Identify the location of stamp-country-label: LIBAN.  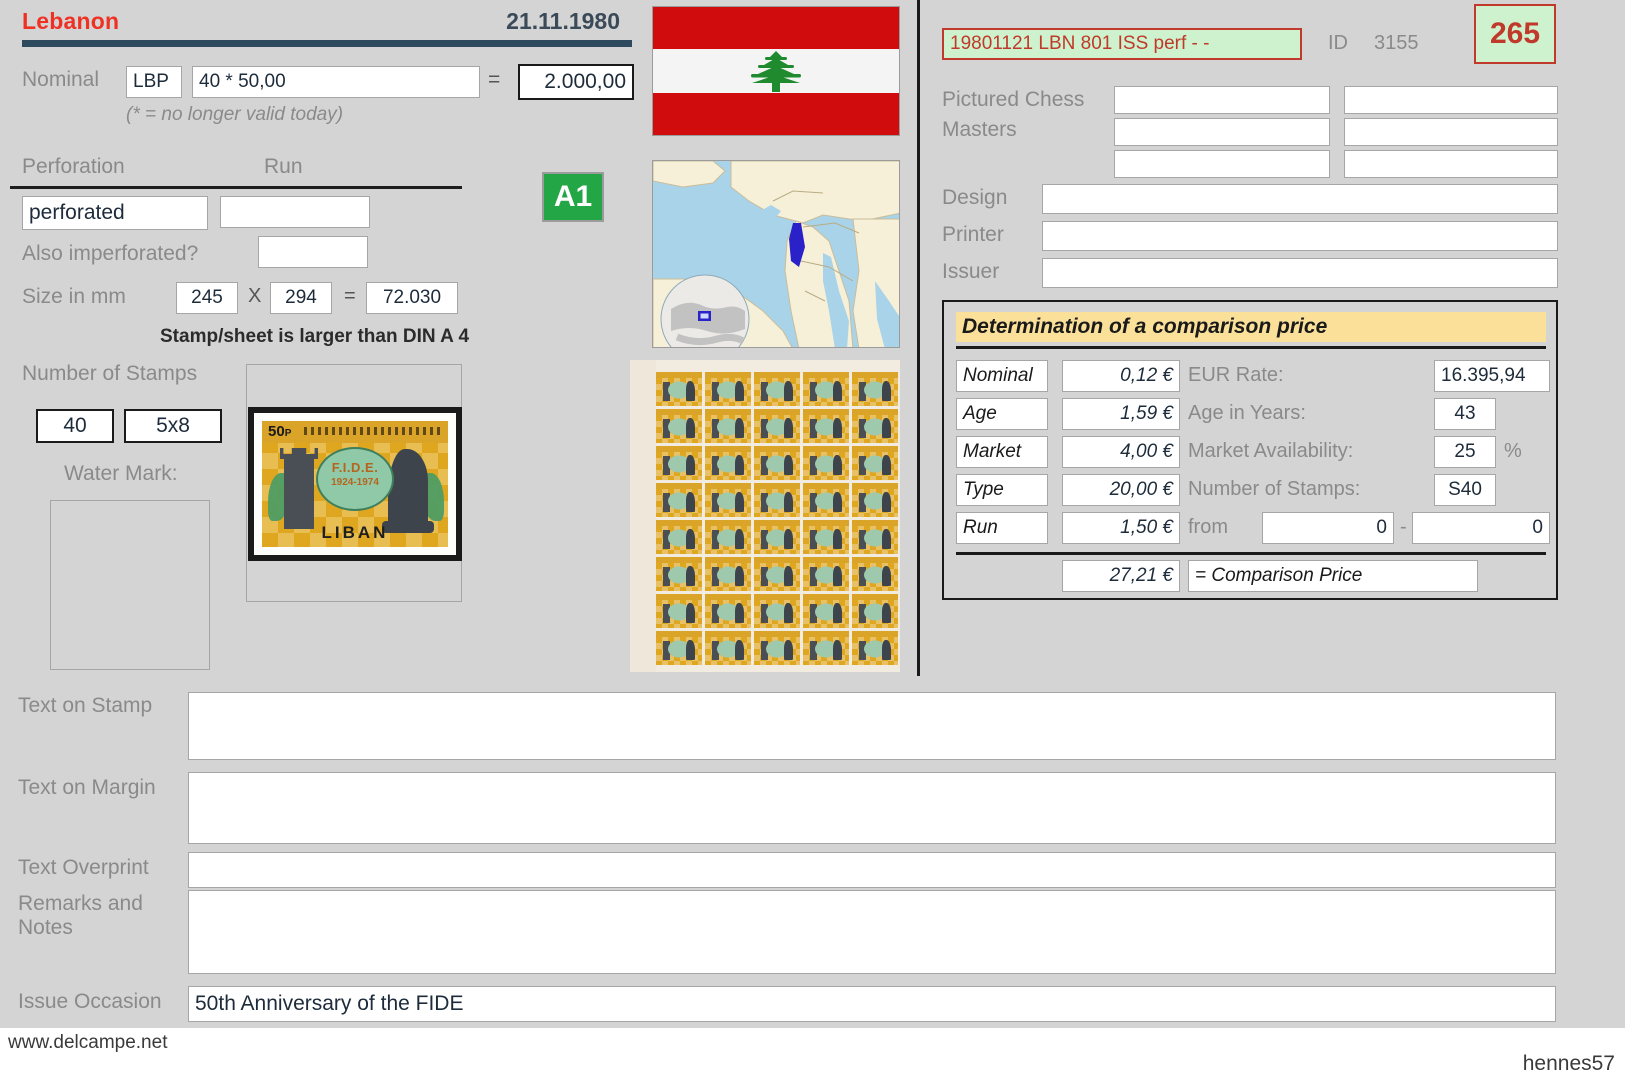
(355, 532).